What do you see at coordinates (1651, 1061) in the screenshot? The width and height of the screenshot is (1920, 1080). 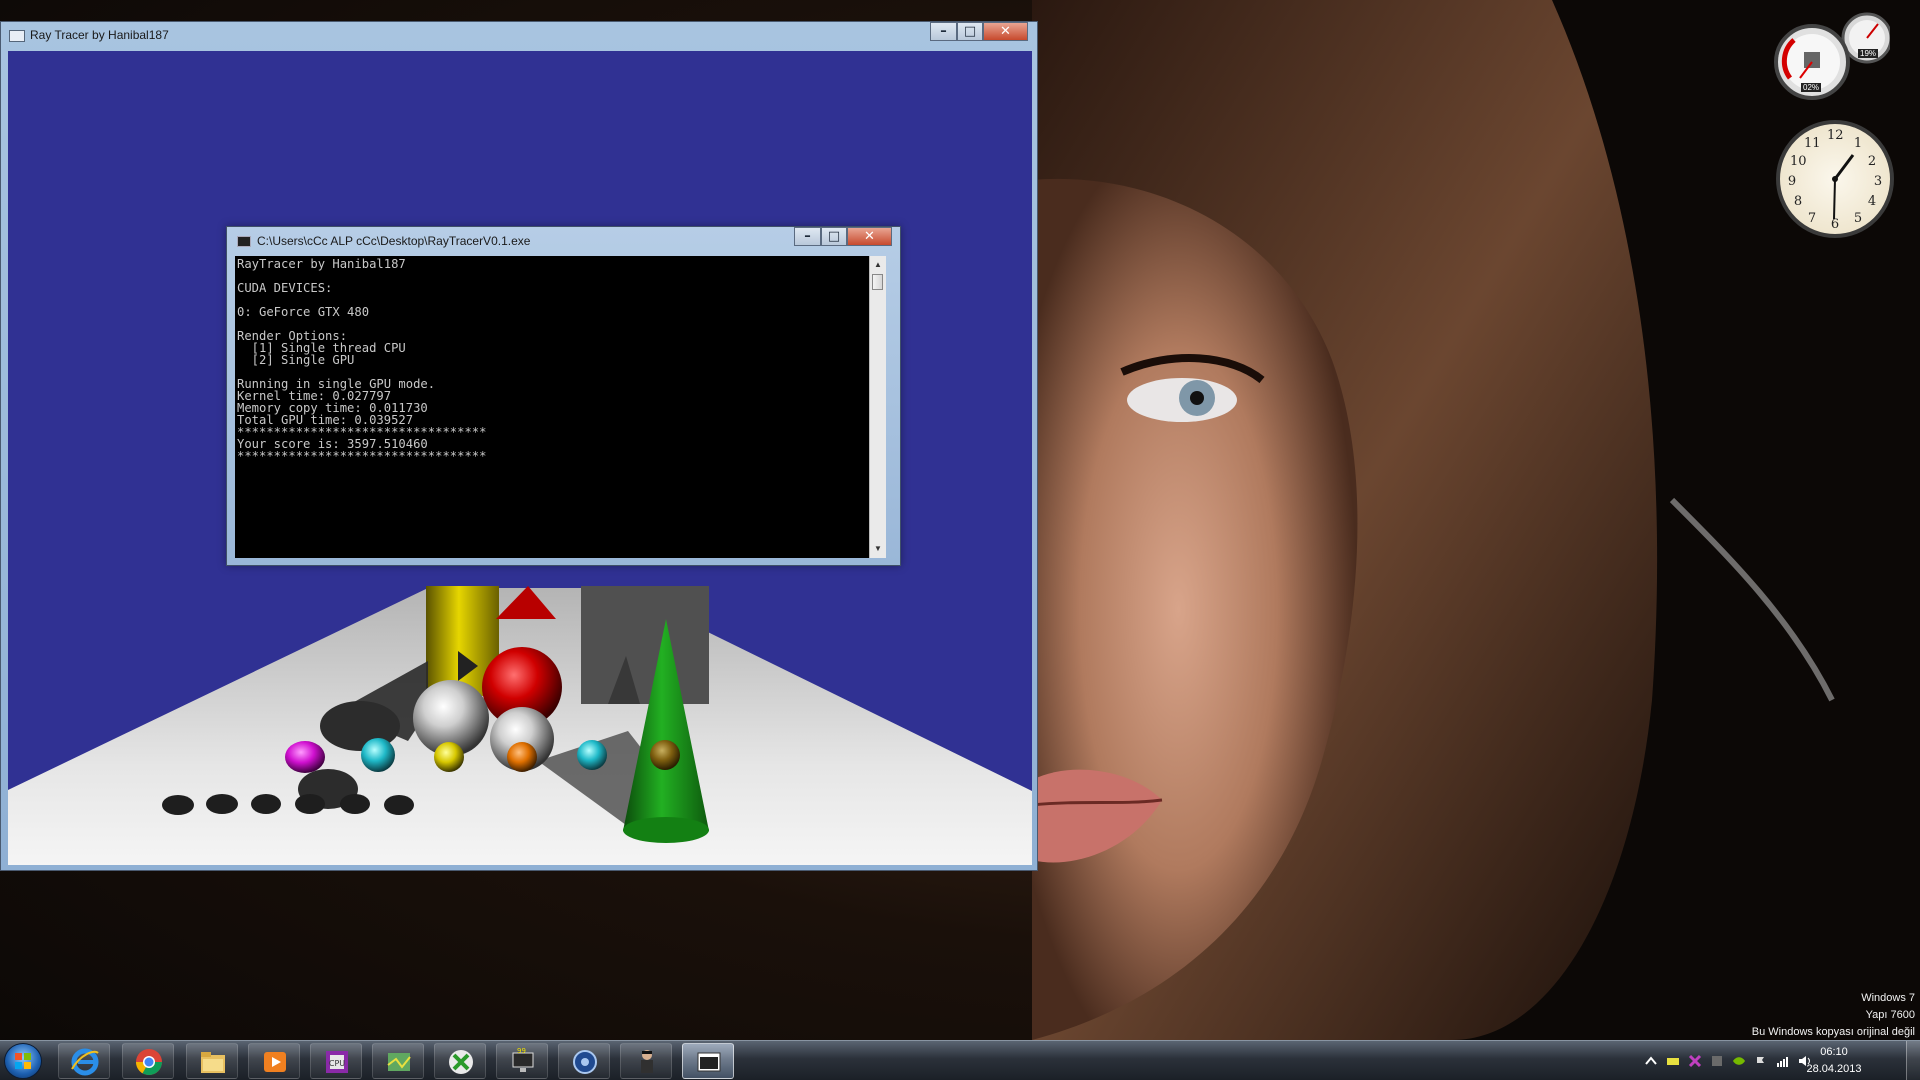 I see `show-hidden-icons-icon` at bounding box center [1651, 1061].